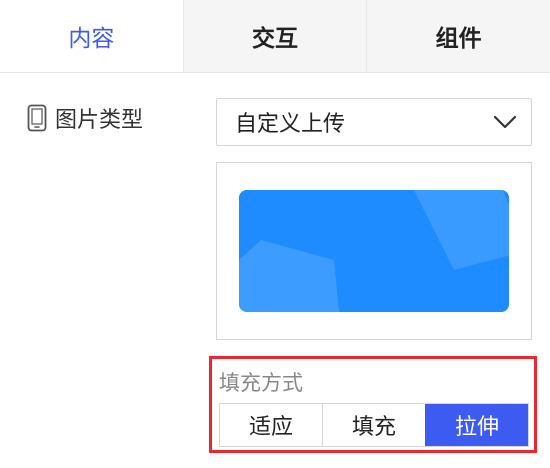  I want to click on image-type-label-row: 图片类型, so click(85, 118).